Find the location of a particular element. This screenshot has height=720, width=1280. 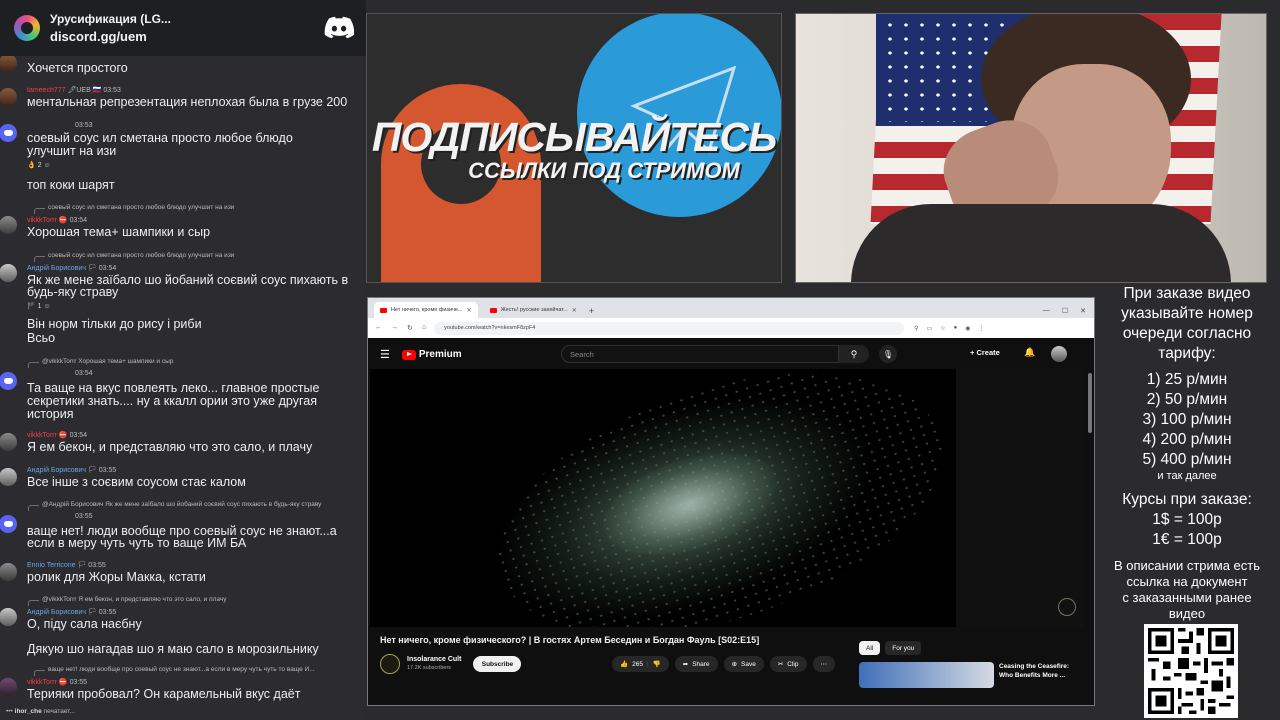

save-button: ⊕ Save is located at coordinates (743, 664).